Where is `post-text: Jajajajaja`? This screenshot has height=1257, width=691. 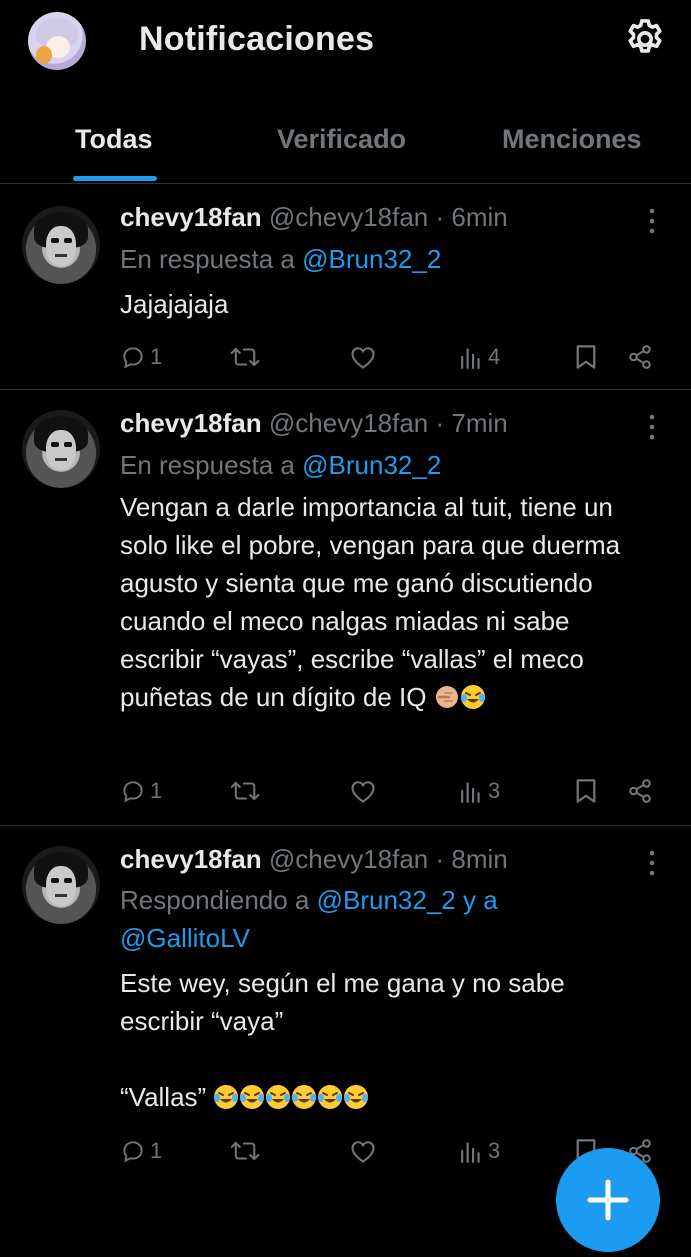
post-text: Jajajajaja is located at coordinates (390, 304).